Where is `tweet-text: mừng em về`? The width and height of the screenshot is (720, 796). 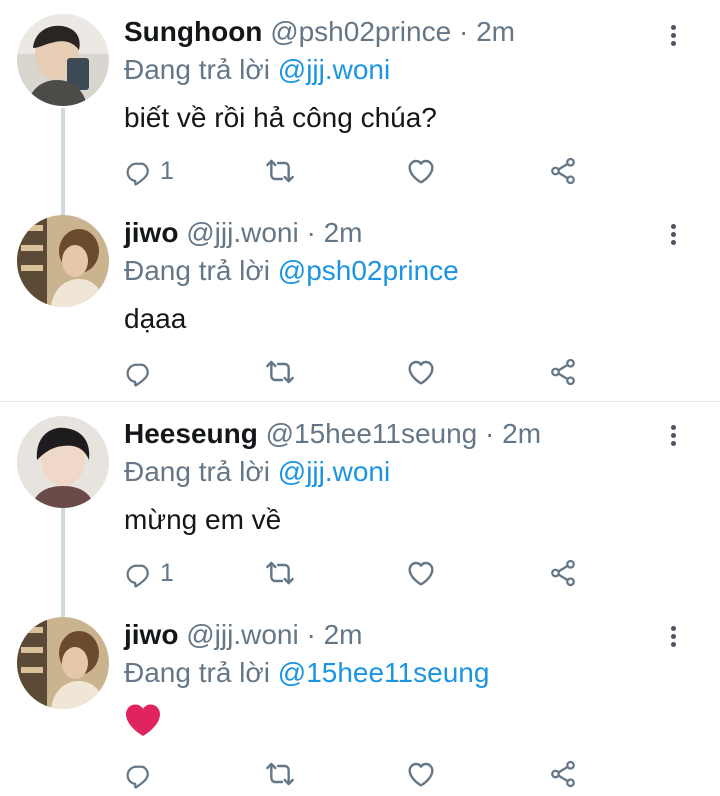 tweet-text: mừng em về is located at coordinates (203, 519).